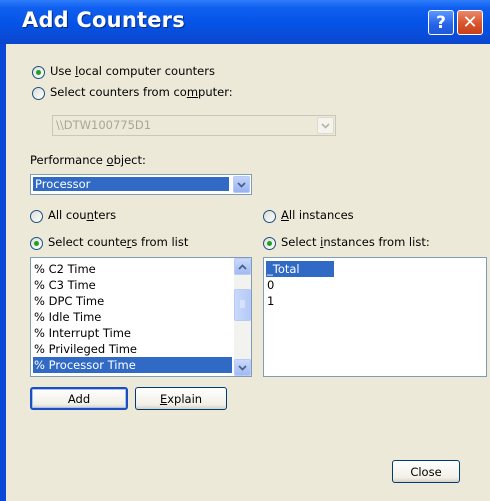 The width and height of the screenshot is (490, 501). What do you see at coordinates (132, 333) in the screenshot?
I see `list-item: % Interrupt Time` at bounding box center [132, 333].